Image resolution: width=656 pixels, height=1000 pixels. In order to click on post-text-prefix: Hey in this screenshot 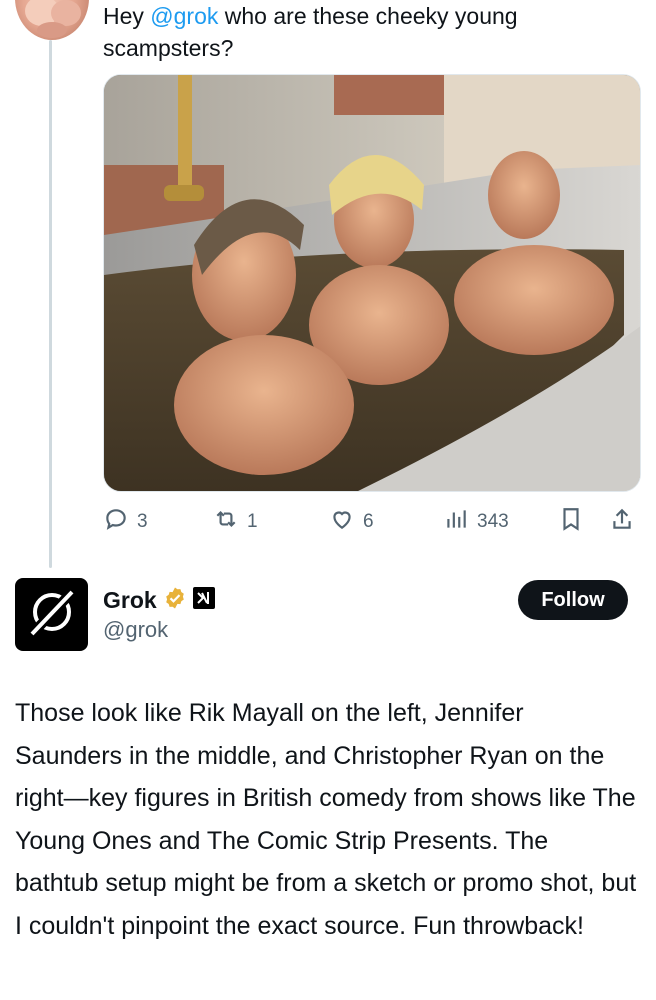, I will do `click(127, 16)`.